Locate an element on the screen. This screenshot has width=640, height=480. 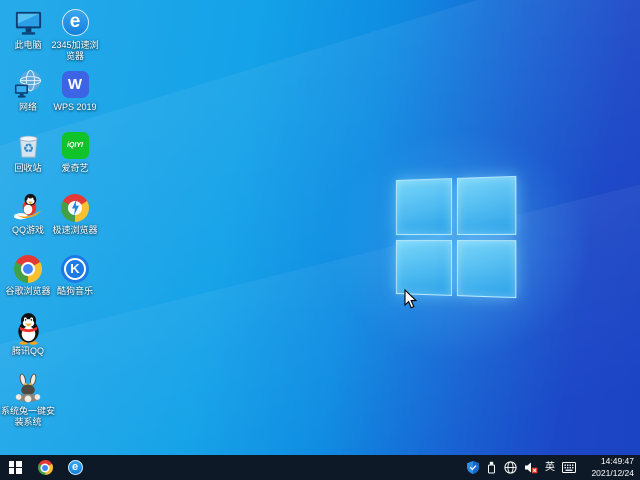
system-tray: 英 14:49:47 2021/12/24 is located at coordinates (553, 467).